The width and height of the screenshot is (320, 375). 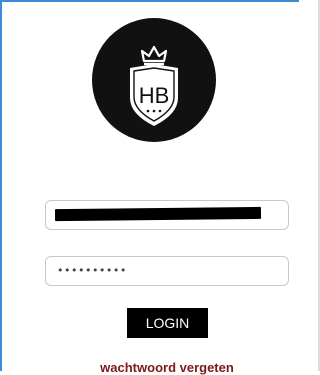 What do you see at coordinates (167, 323) in the screenshot?
I see `login-button: LOGIN` at bounding box center [167, 323].